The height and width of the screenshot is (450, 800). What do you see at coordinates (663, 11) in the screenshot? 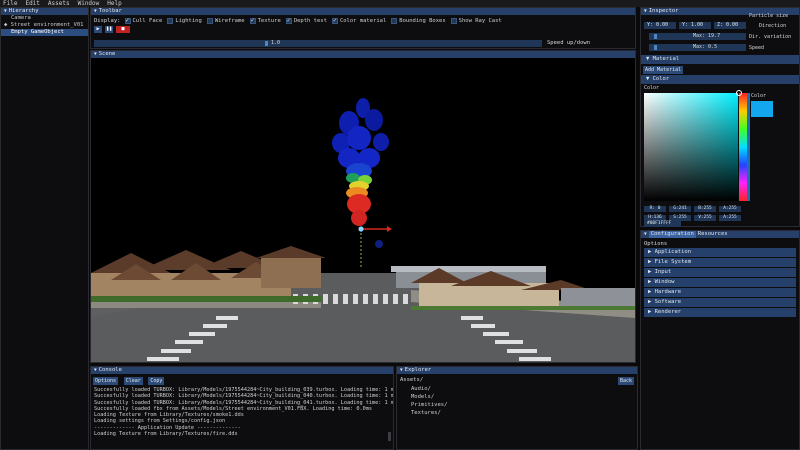
I see `inspector-title: Inspector` at bounding box center [663, 11].